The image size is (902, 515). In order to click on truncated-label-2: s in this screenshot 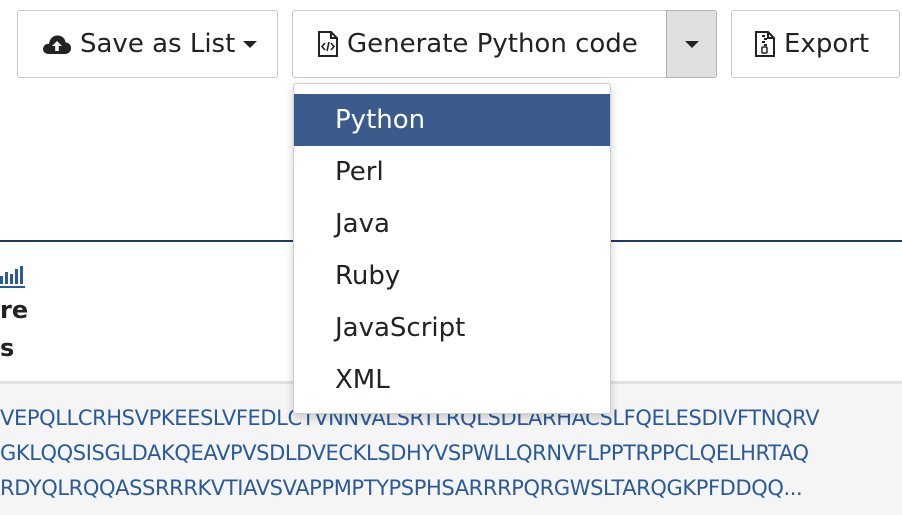, I will do `click(7, 348)`.